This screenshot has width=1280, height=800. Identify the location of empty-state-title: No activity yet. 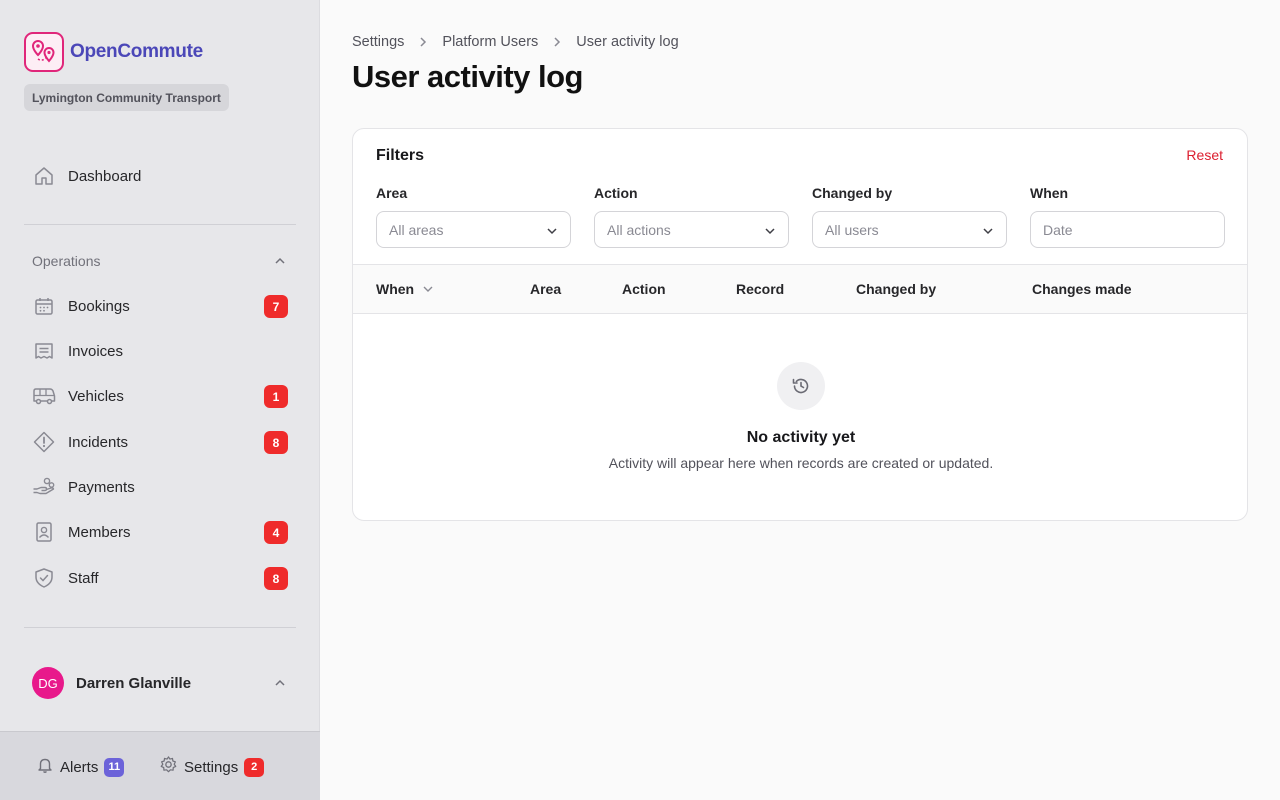
(801, 437).